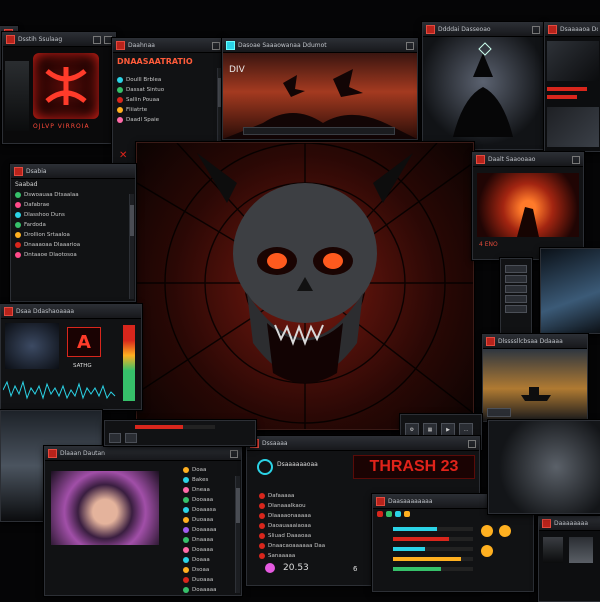  I want to click on media-button: ▶, so click(448, 430).